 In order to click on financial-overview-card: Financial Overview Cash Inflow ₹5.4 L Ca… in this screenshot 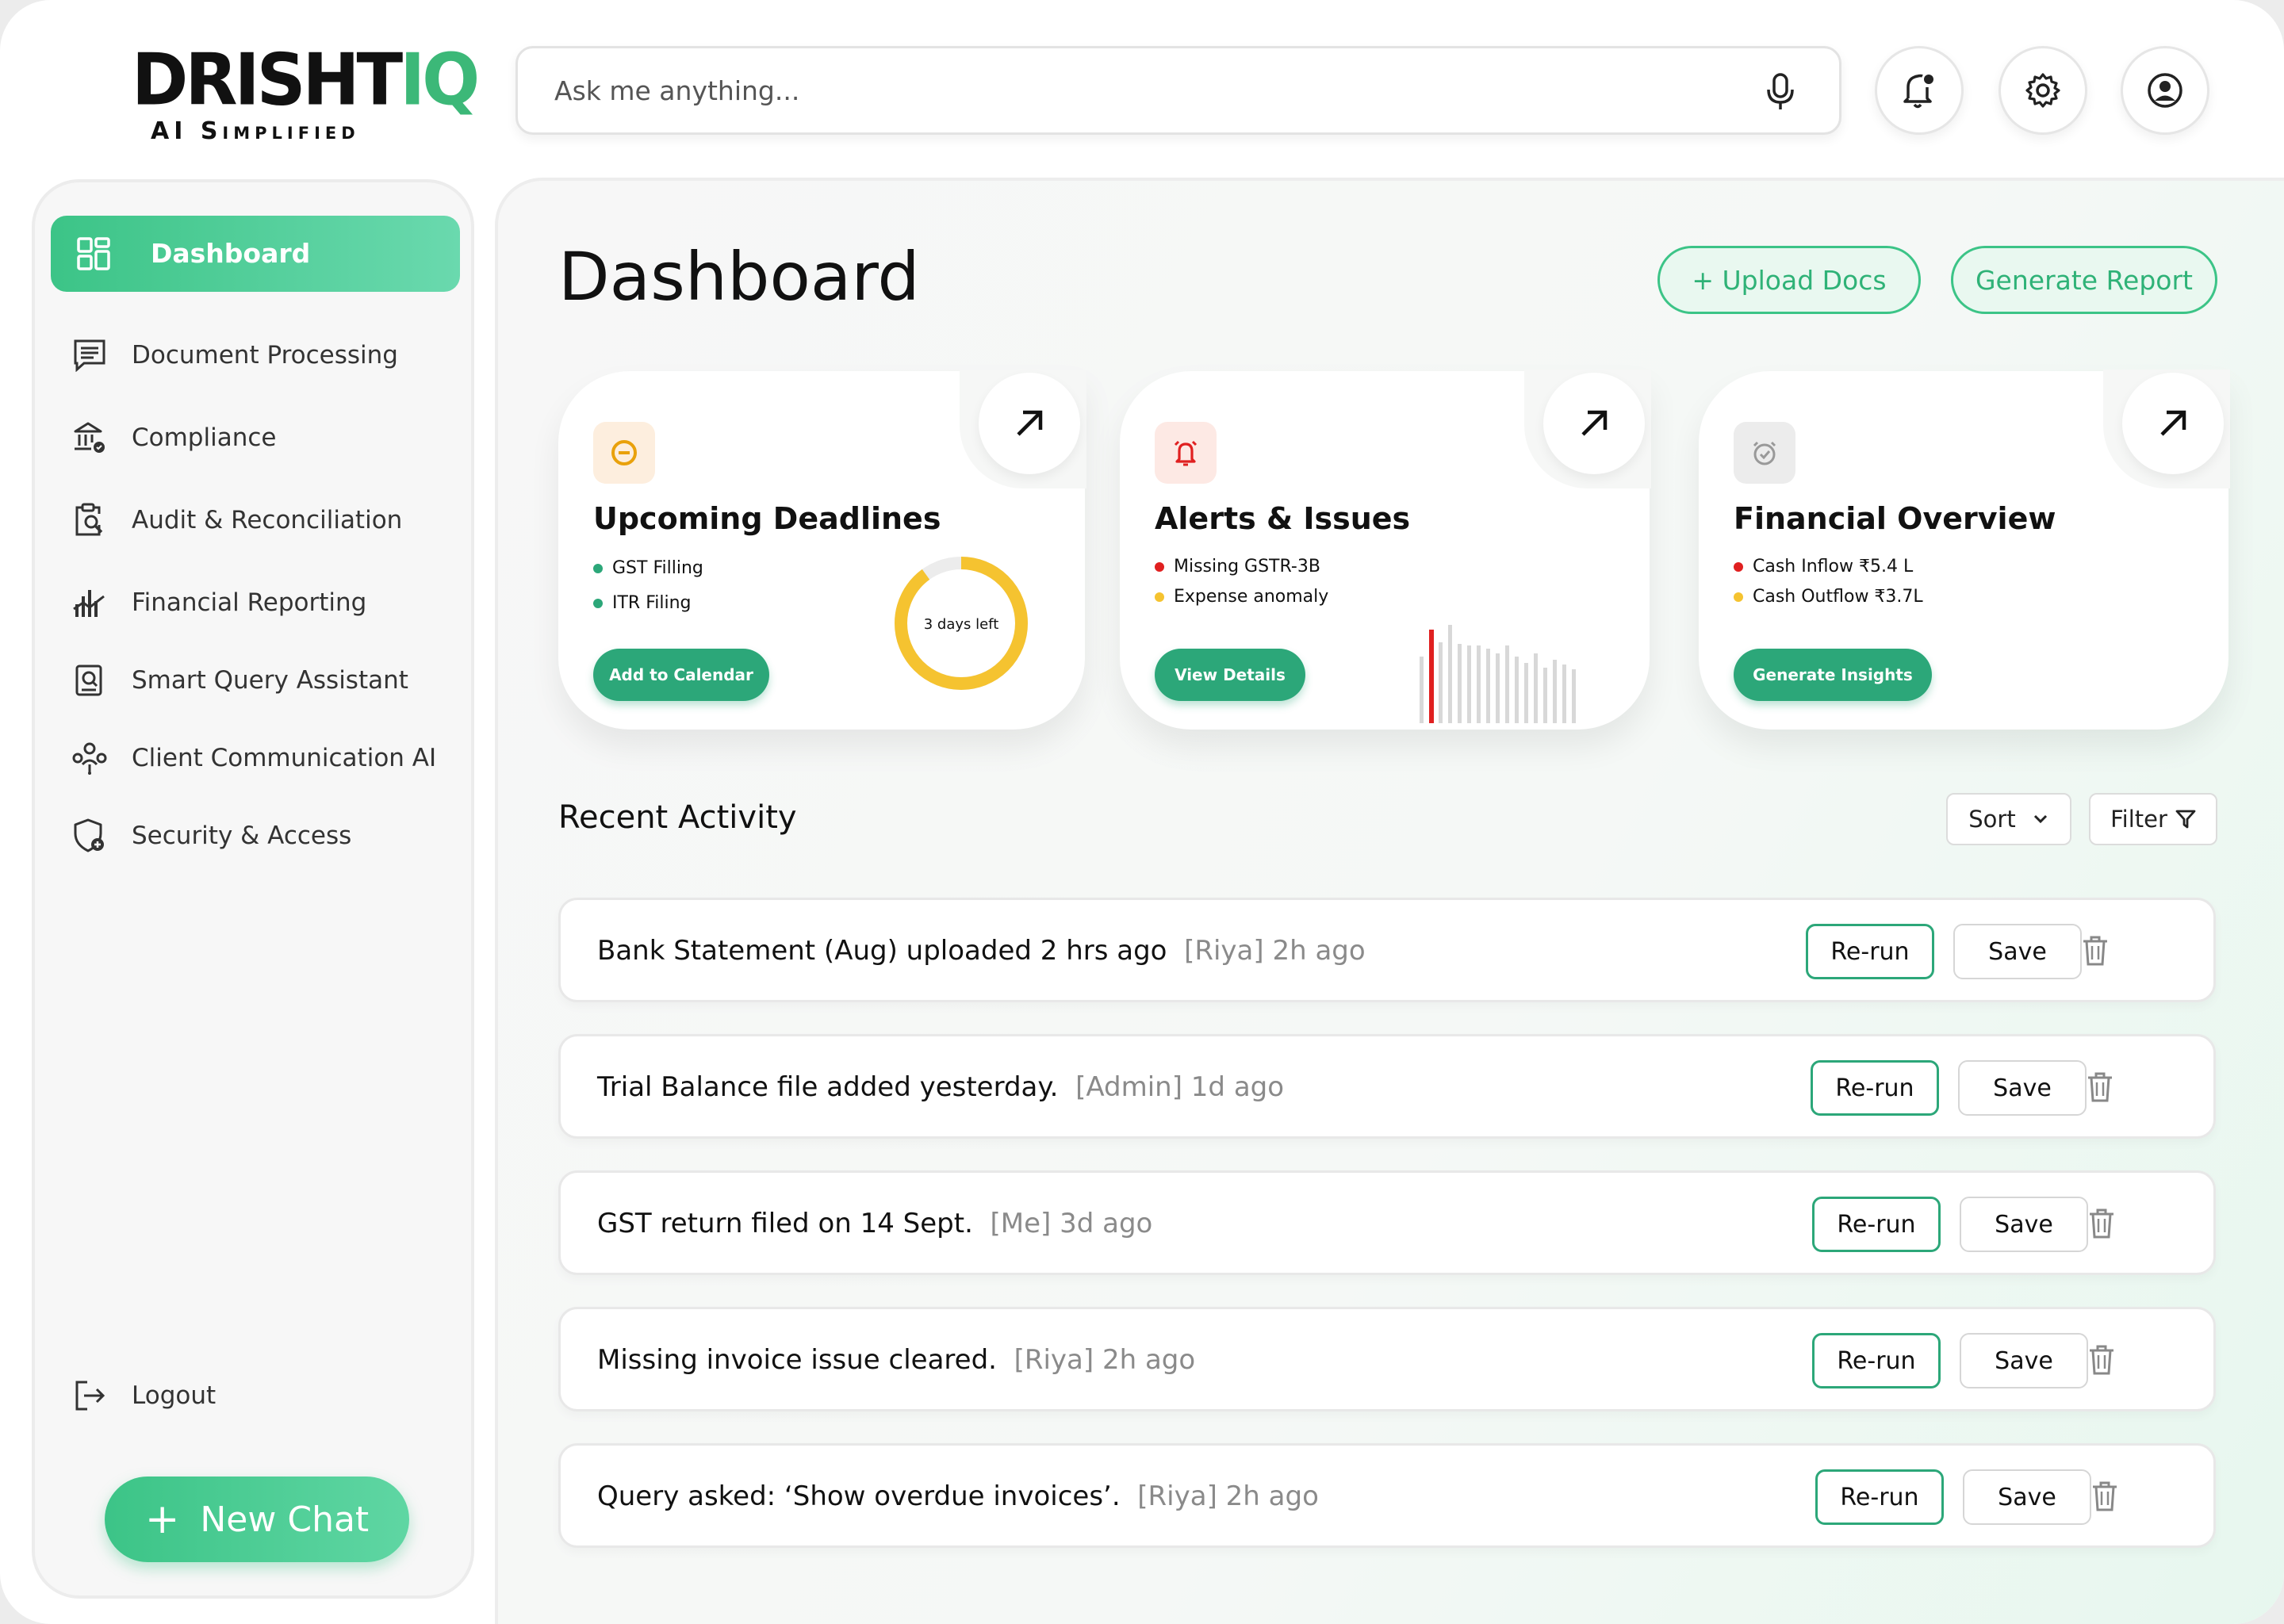, I will do `click(1964, 550)`.